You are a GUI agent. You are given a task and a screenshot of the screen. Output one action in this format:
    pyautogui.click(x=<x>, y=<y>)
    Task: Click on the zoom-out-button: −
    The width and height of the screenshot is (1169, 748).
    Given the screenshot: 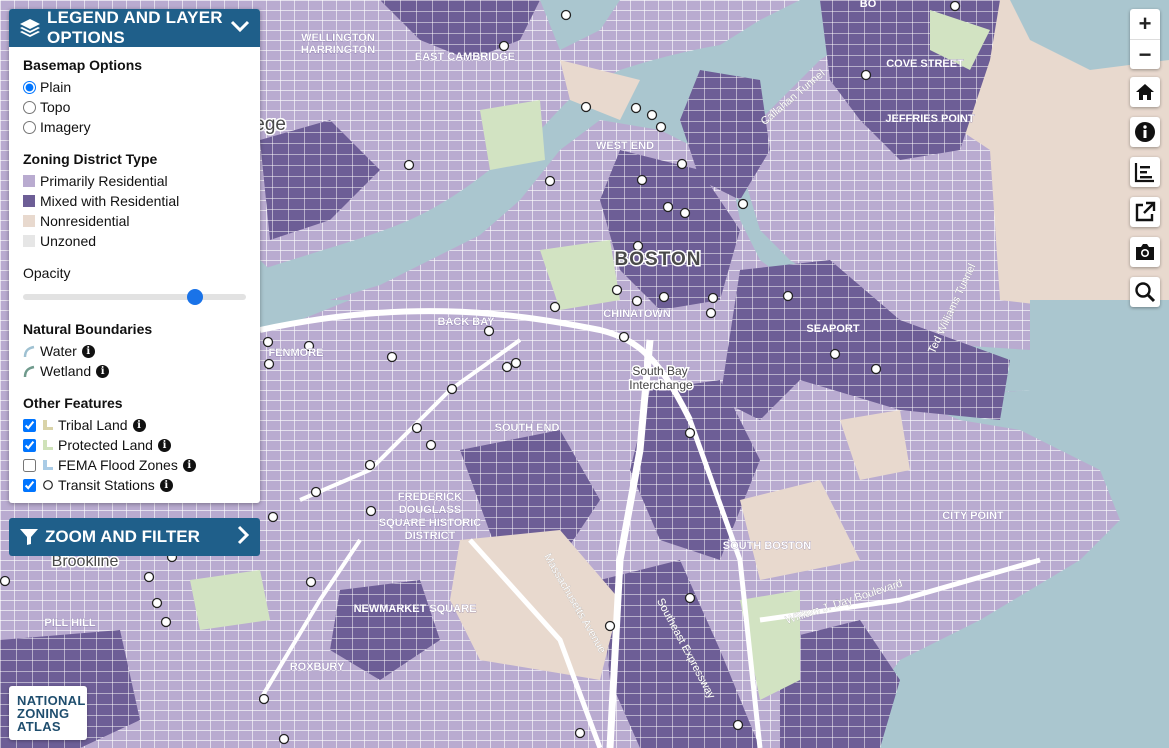 What is the action you would take?
    pyautogui.click(x=1145, y=55)
    